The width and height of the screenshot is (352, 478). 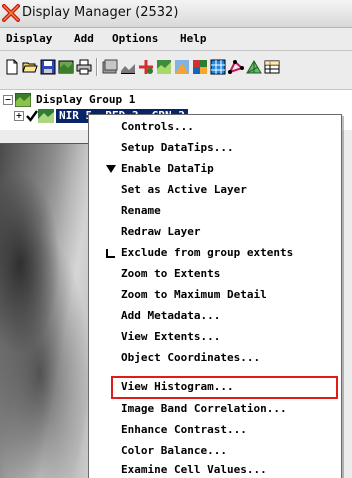 What do you see at coordinates (193, 38) in the screenshot?
I see `menu-help: Help` at bounding box center [193, 38].